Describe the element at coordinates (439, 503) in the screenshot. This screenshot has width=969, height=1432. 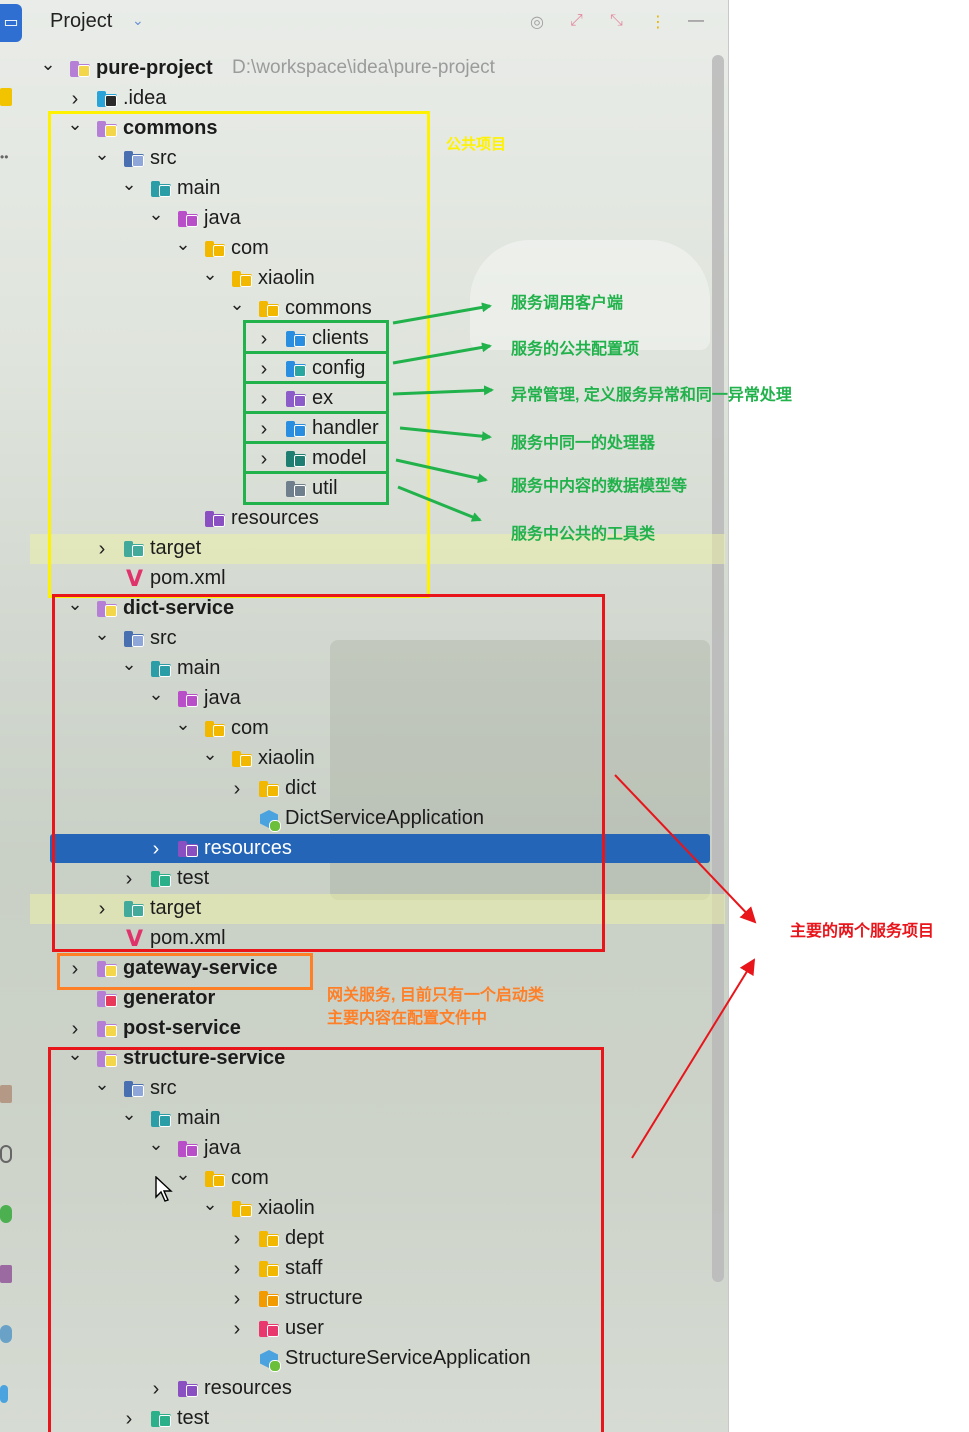
I see `arrow-util` at that location.